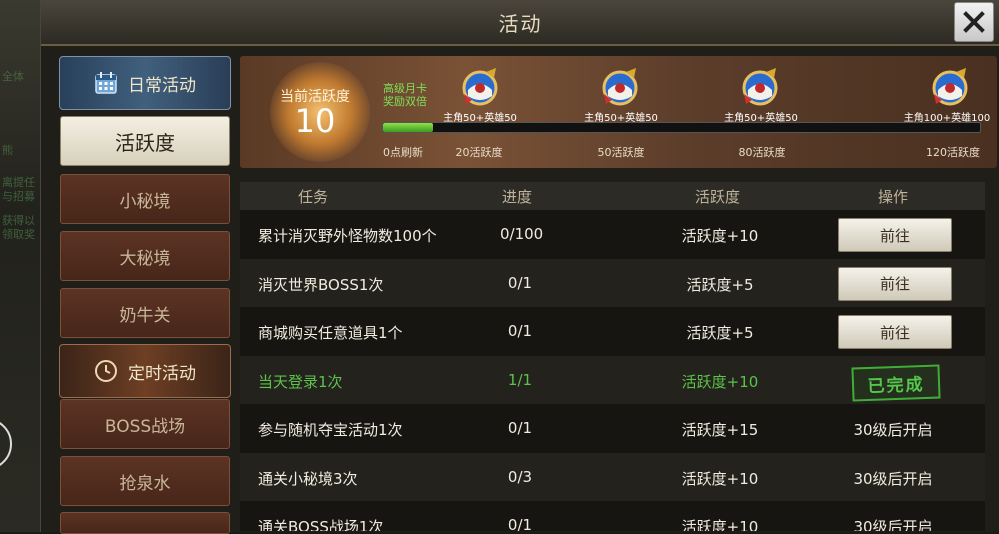 The height and width of the screenshot is (534, 999). I want to click on table-row: 当天登录1次 1/1 活跃度+10 已完成, so click(612, 379).